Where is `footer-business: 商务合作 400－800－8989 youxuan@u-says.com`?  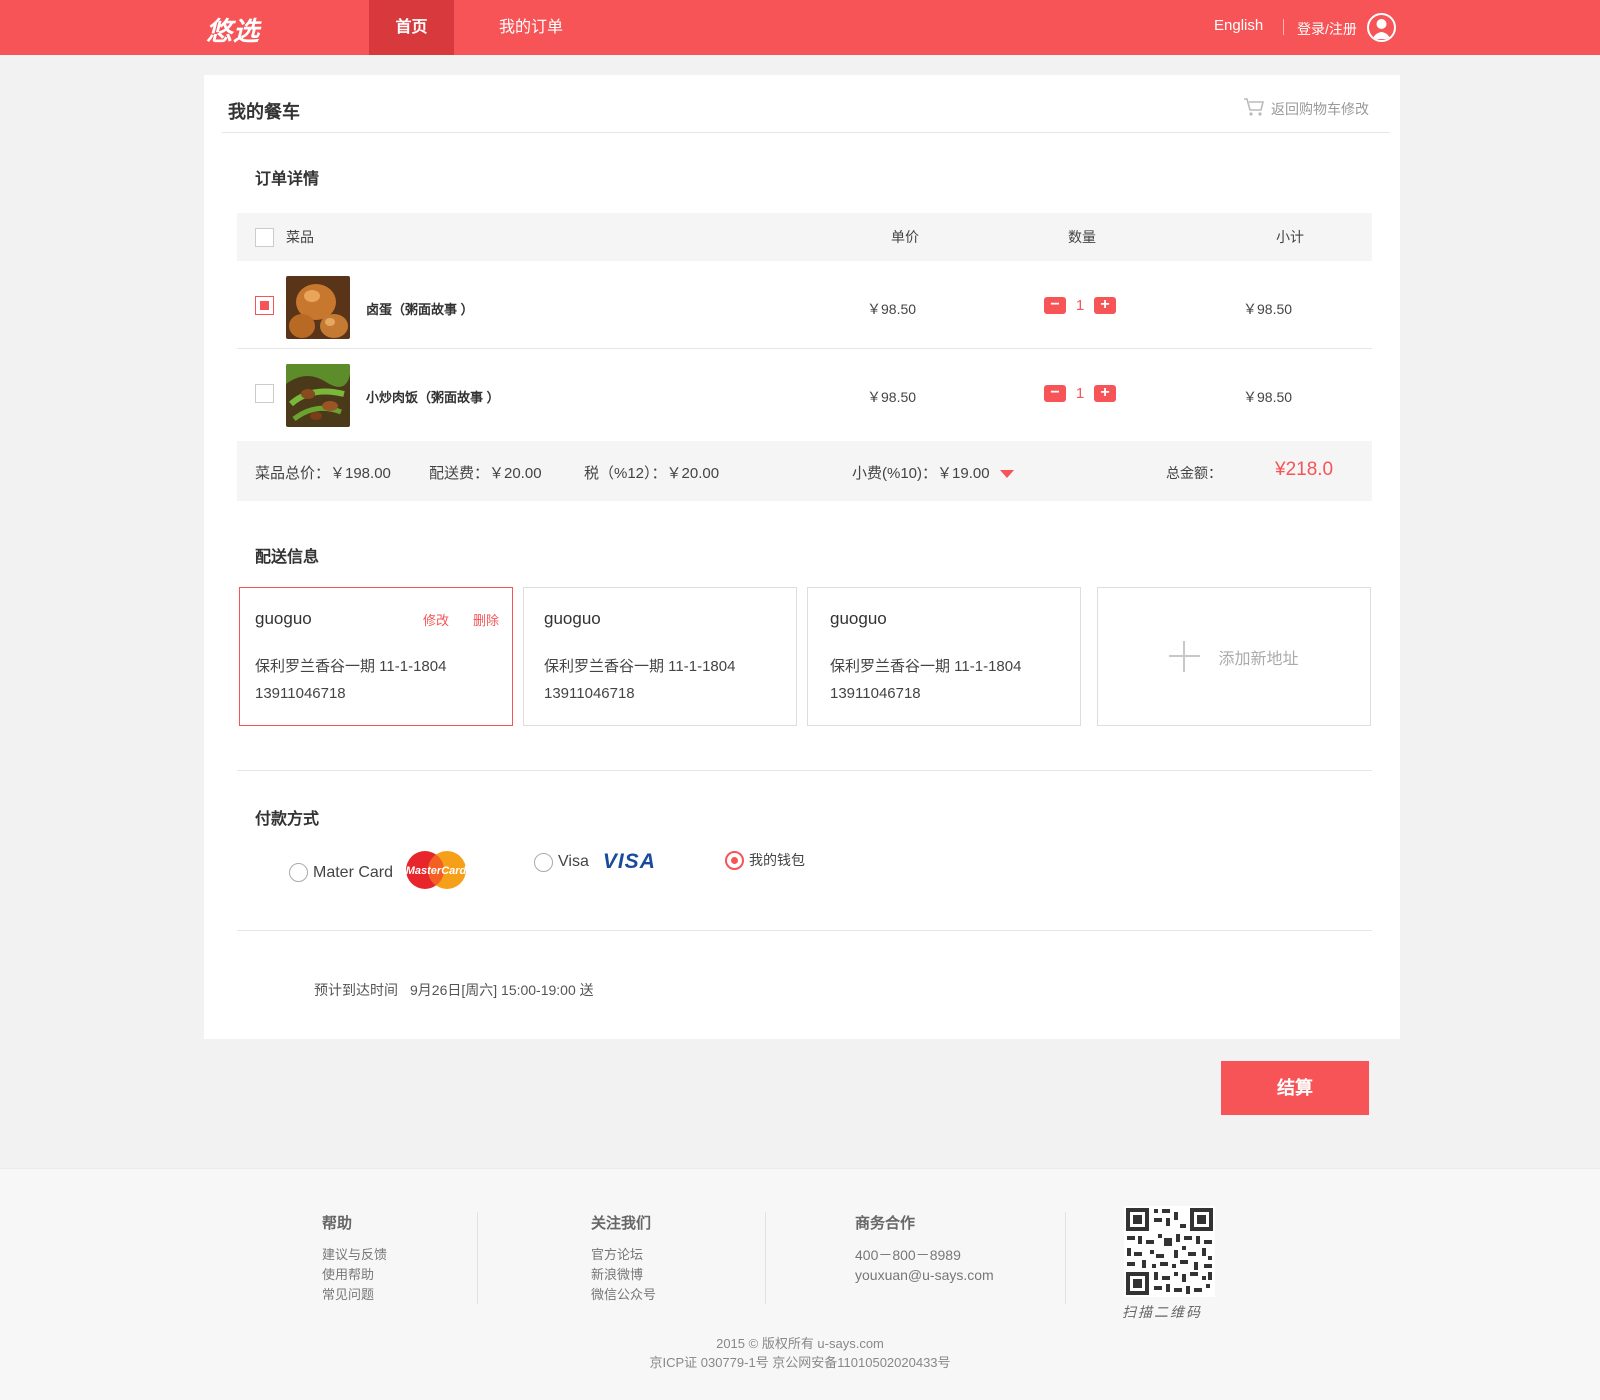 footer-business: 商务合作 400－800－8989 youxuan@u-says.com is located at coordinates (924, 1248).